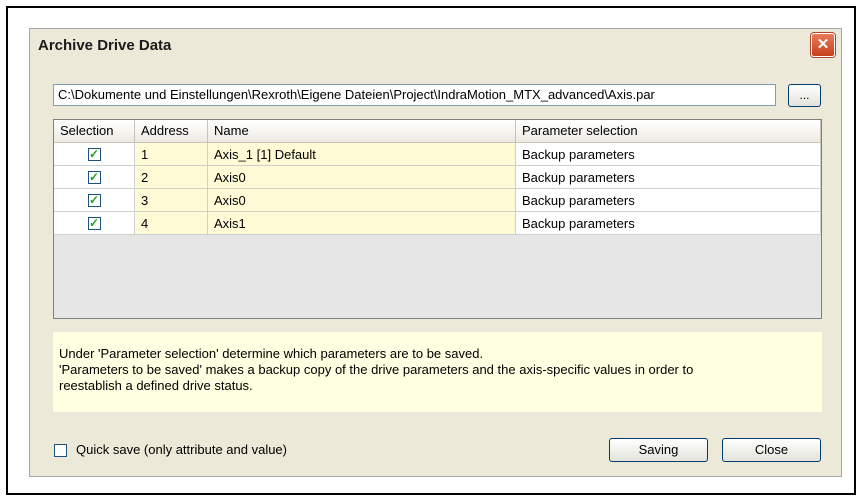  What do you see at coordinates (60, 450) in the screenshot?
I see `quick-save-checkbox` at bounding box center [60, 450].